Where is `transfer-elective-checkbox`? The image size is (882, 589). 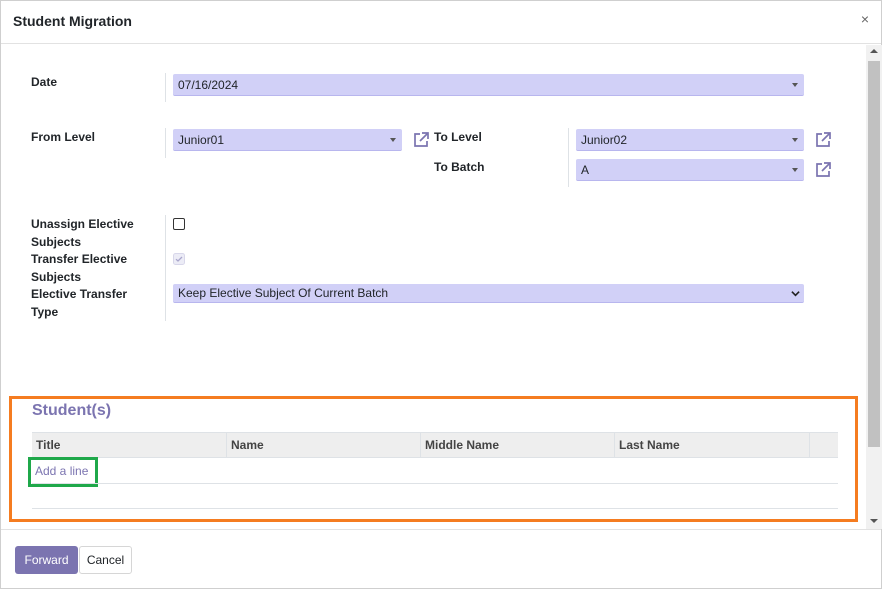 transfer-elective-checkbox is located at coordinates (179, 259).